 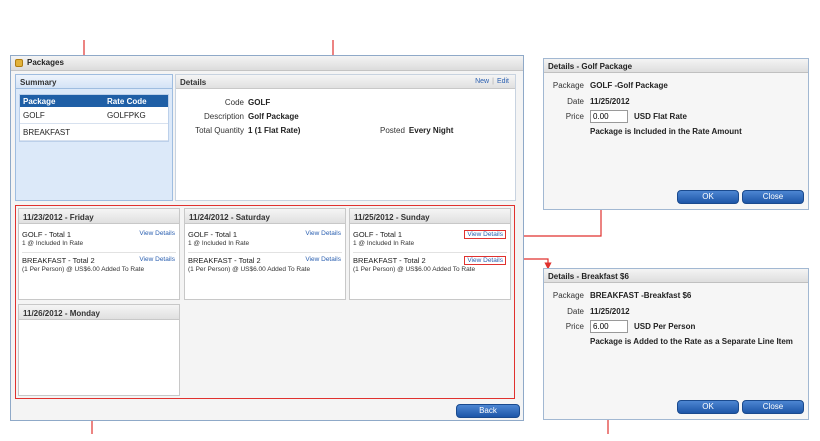 I want to click on posted-value: Every Night, so click(x=431, y=130).